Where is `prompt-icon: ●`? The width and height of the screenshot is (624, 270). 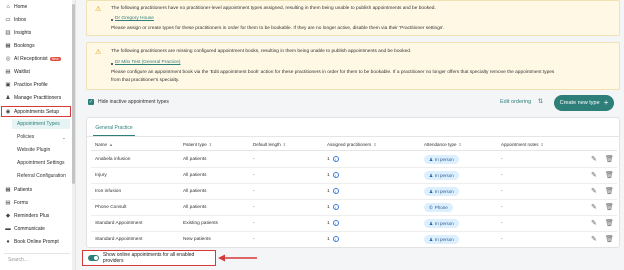 prompt-icon: ● is located at coordinates (8, 241).